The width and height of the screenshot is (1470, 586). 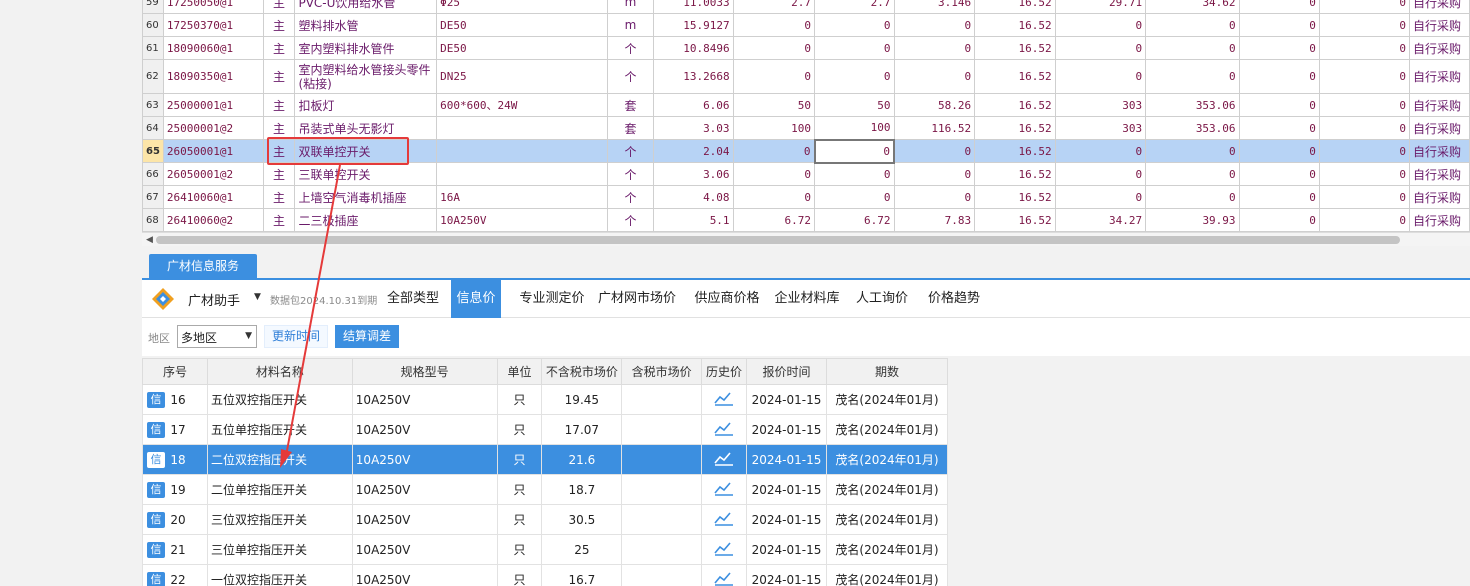 I want to click on cell-num: 63, so click(x=153, y=105).